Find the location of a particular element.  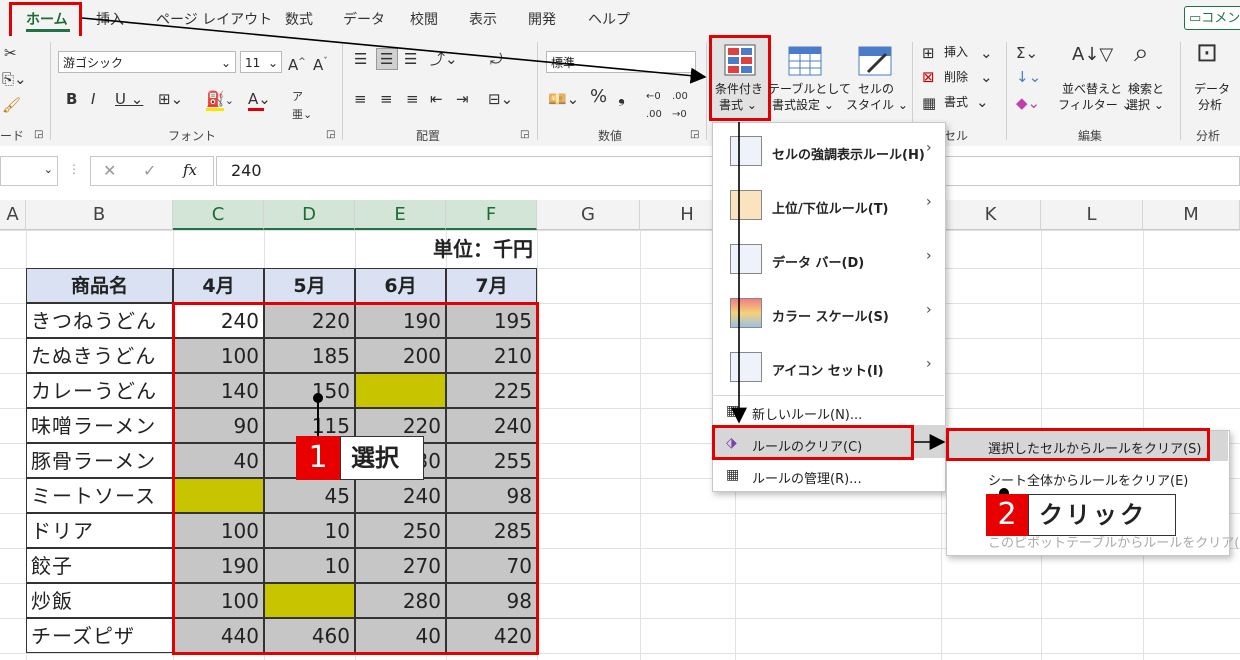

arrow-home-to-cf is located at coordinates (394, 50).